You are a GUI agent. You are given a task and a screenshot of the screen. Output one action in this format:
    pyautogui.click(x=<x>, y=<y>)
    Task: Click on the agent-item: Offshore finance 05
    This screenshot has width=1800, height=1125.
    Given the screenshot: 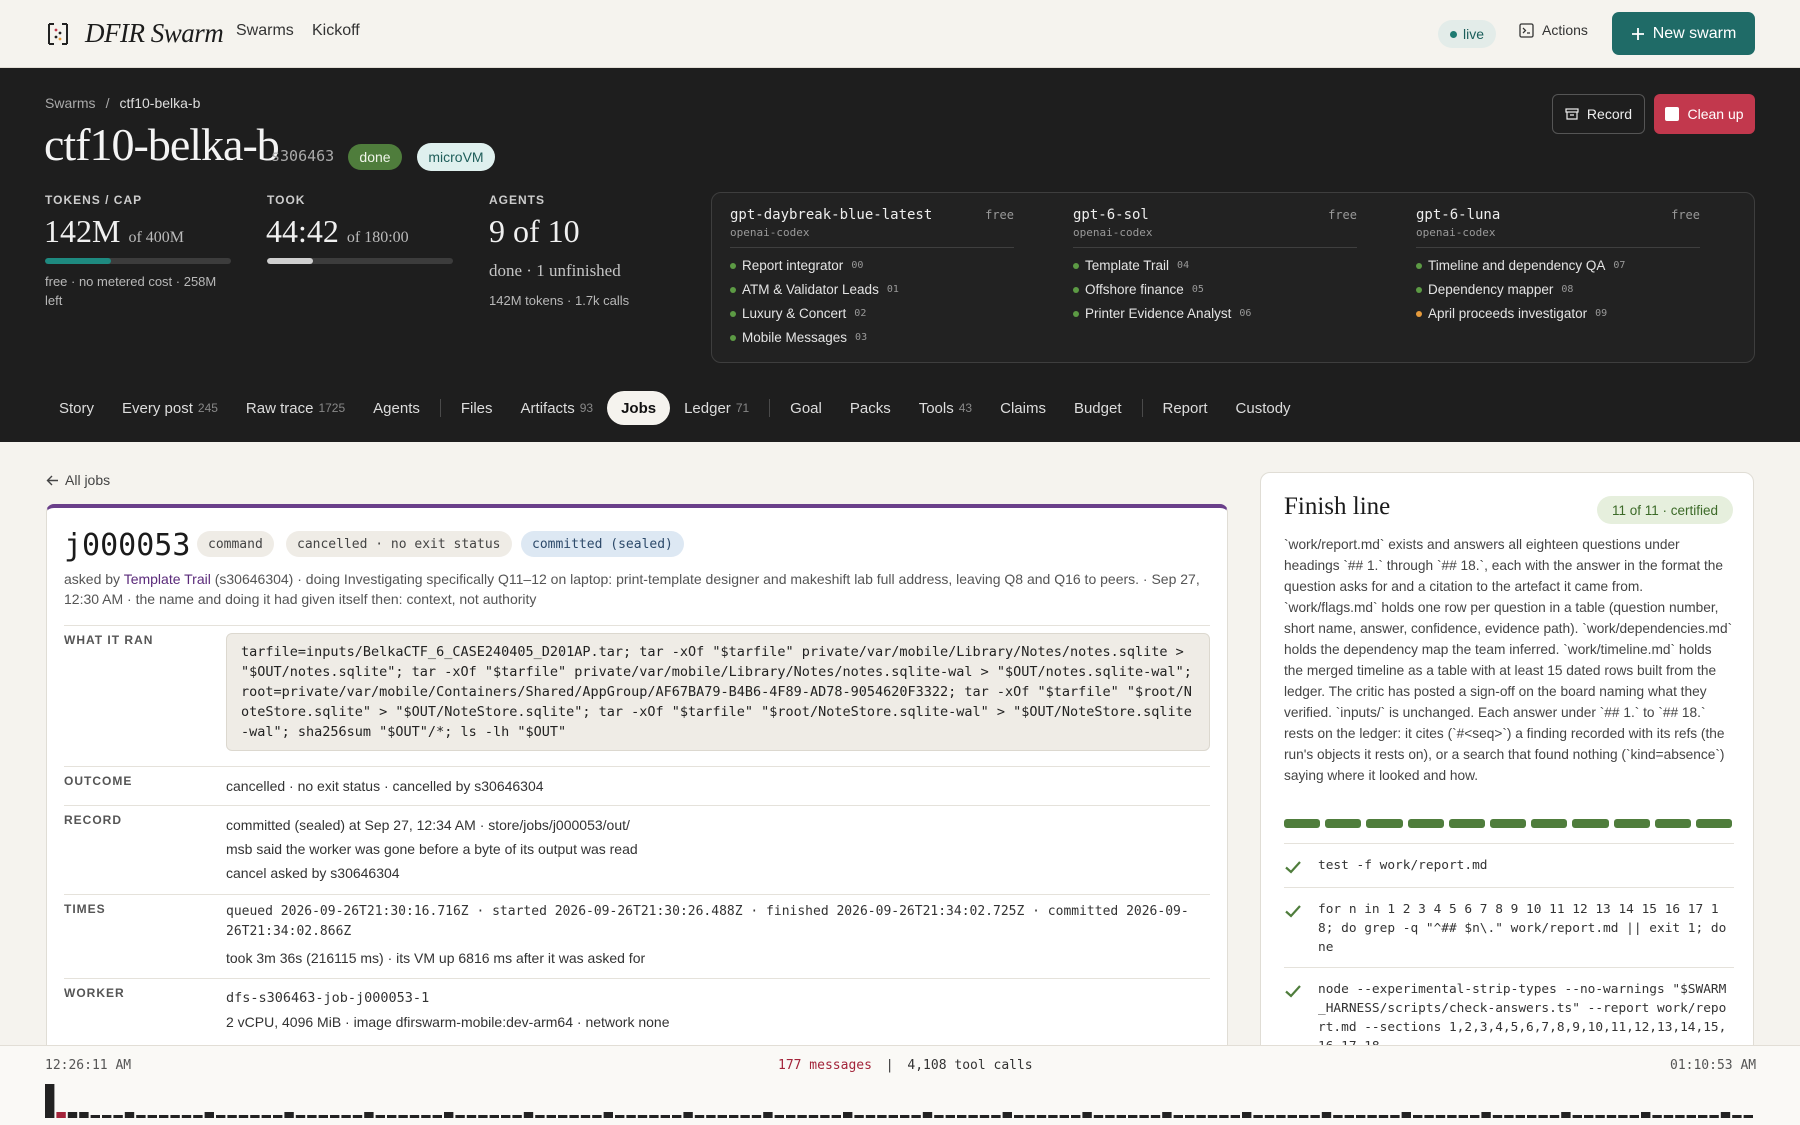 What is the action you would take?
    pyautogui.click(x=1138, y=289)
    